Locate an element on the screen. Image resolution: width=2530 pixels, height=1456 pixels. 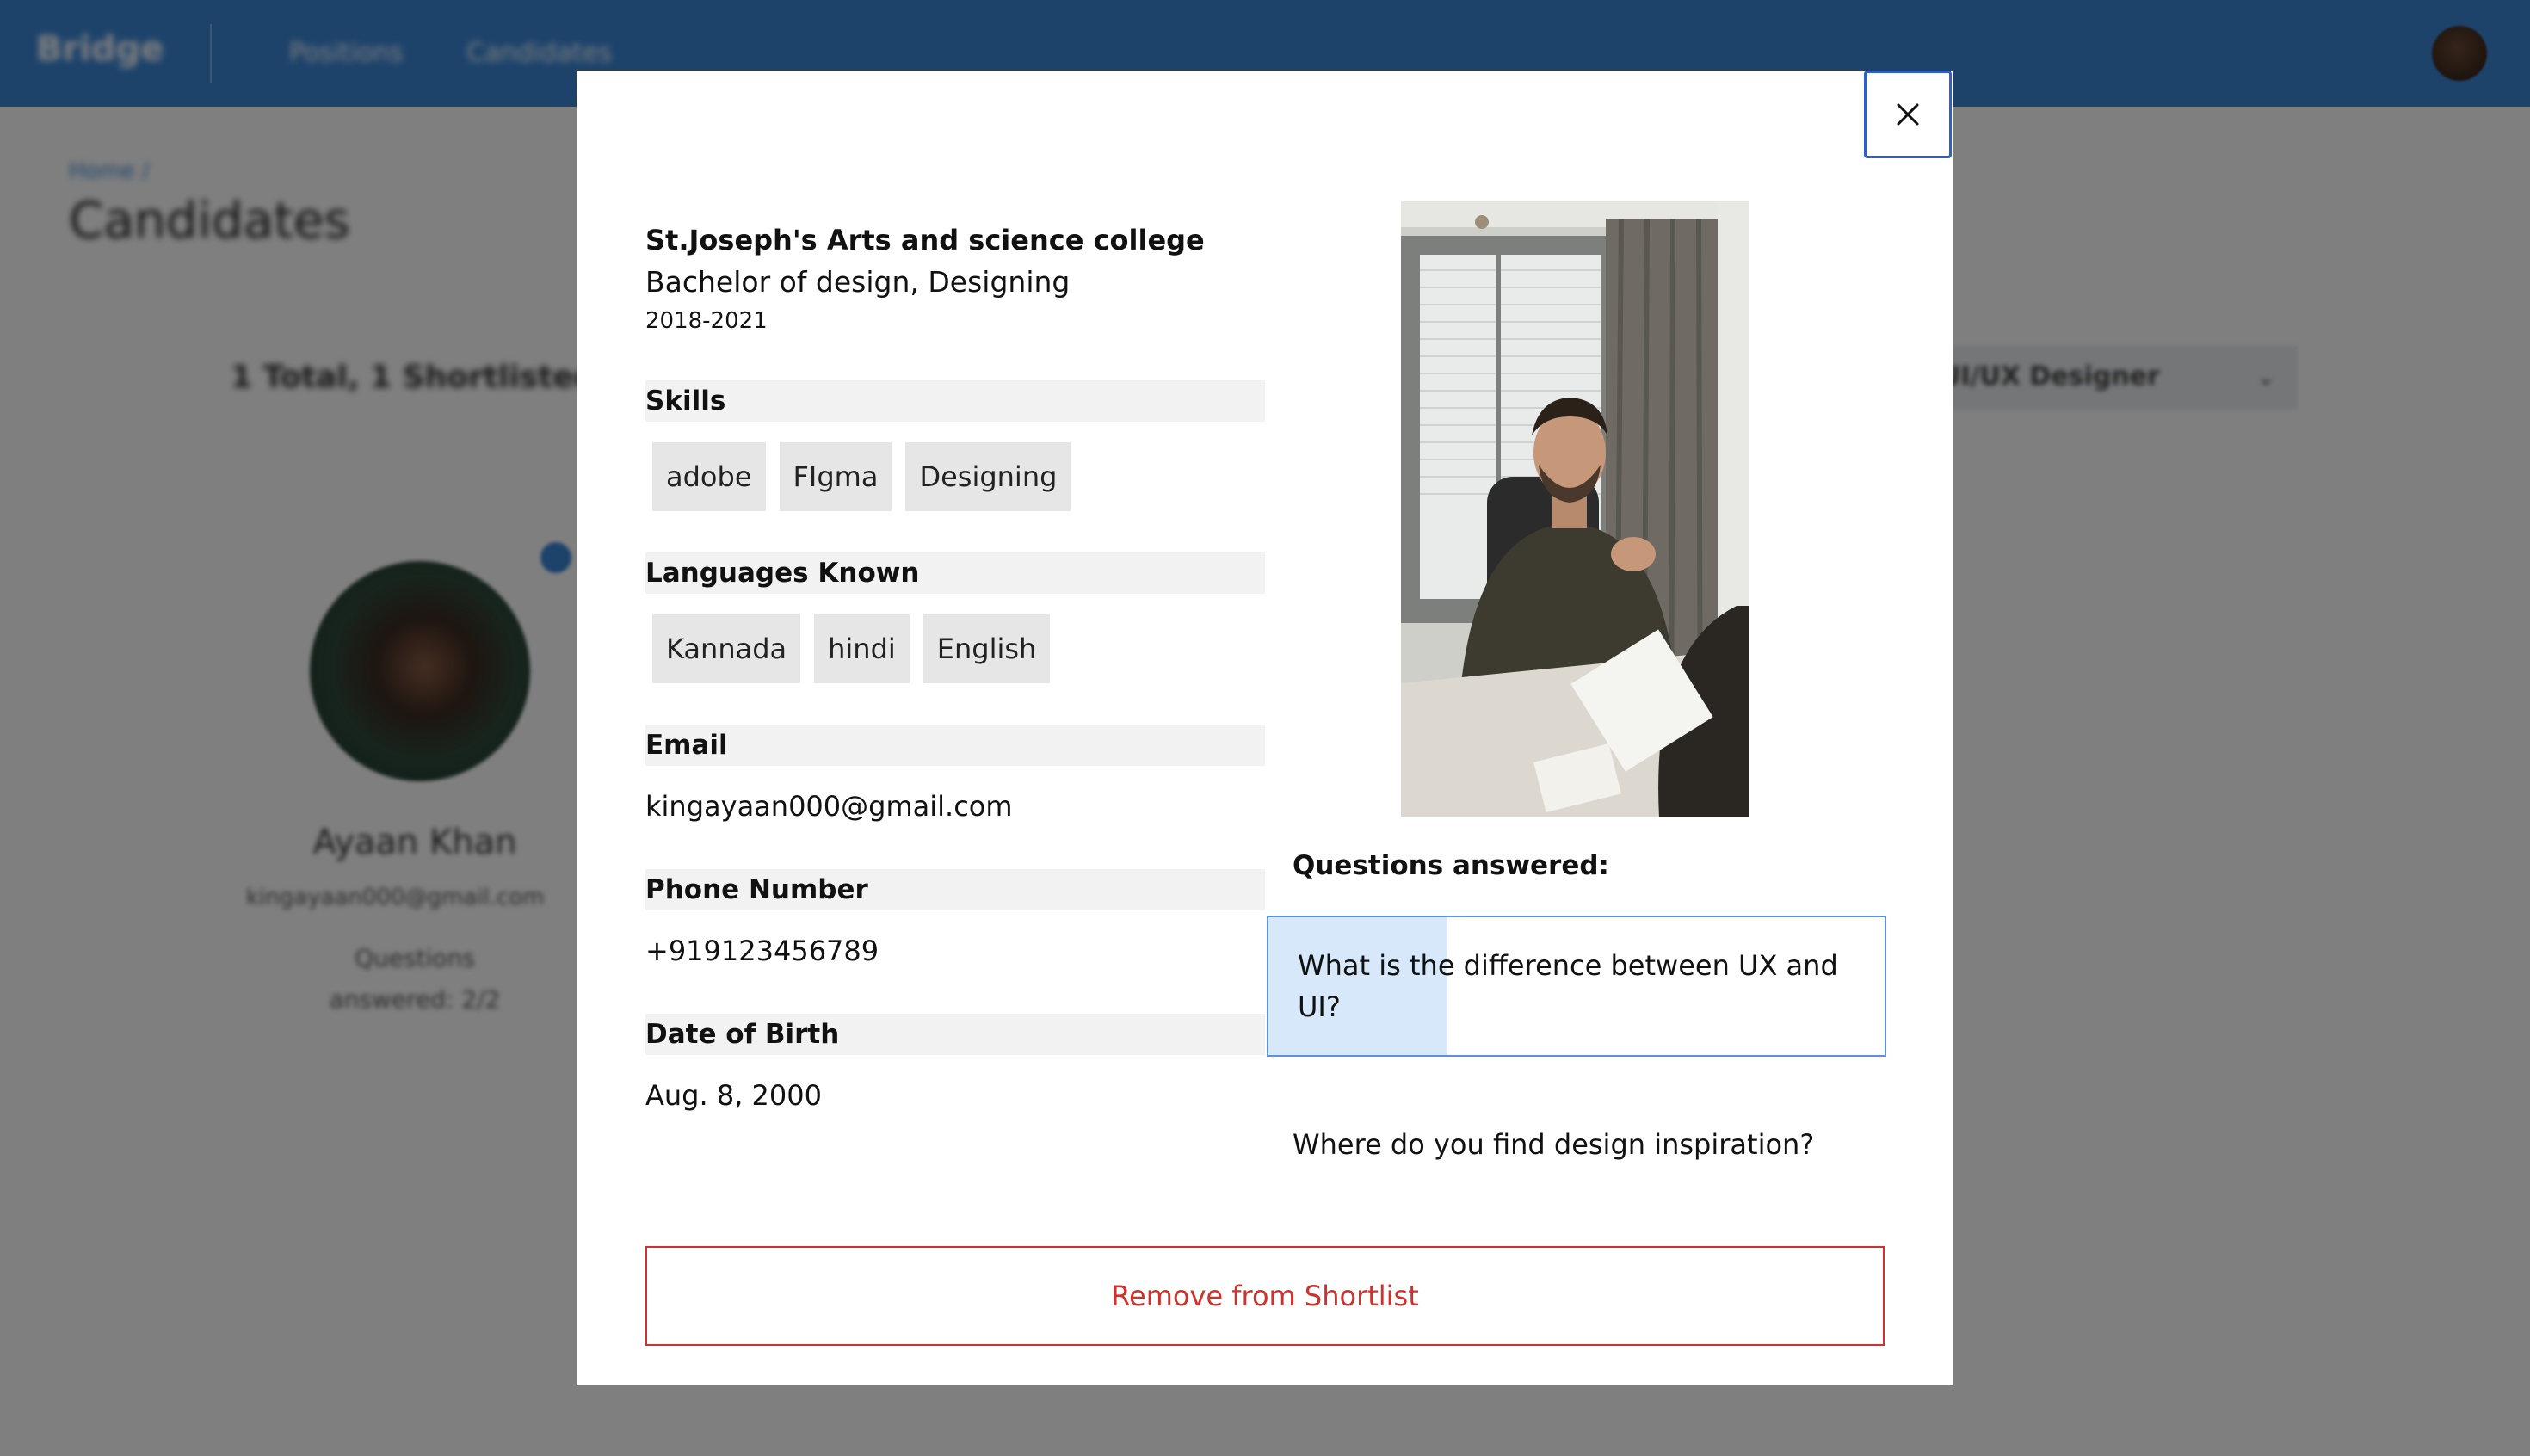
close-icon is located at coordinates (1908, 115).